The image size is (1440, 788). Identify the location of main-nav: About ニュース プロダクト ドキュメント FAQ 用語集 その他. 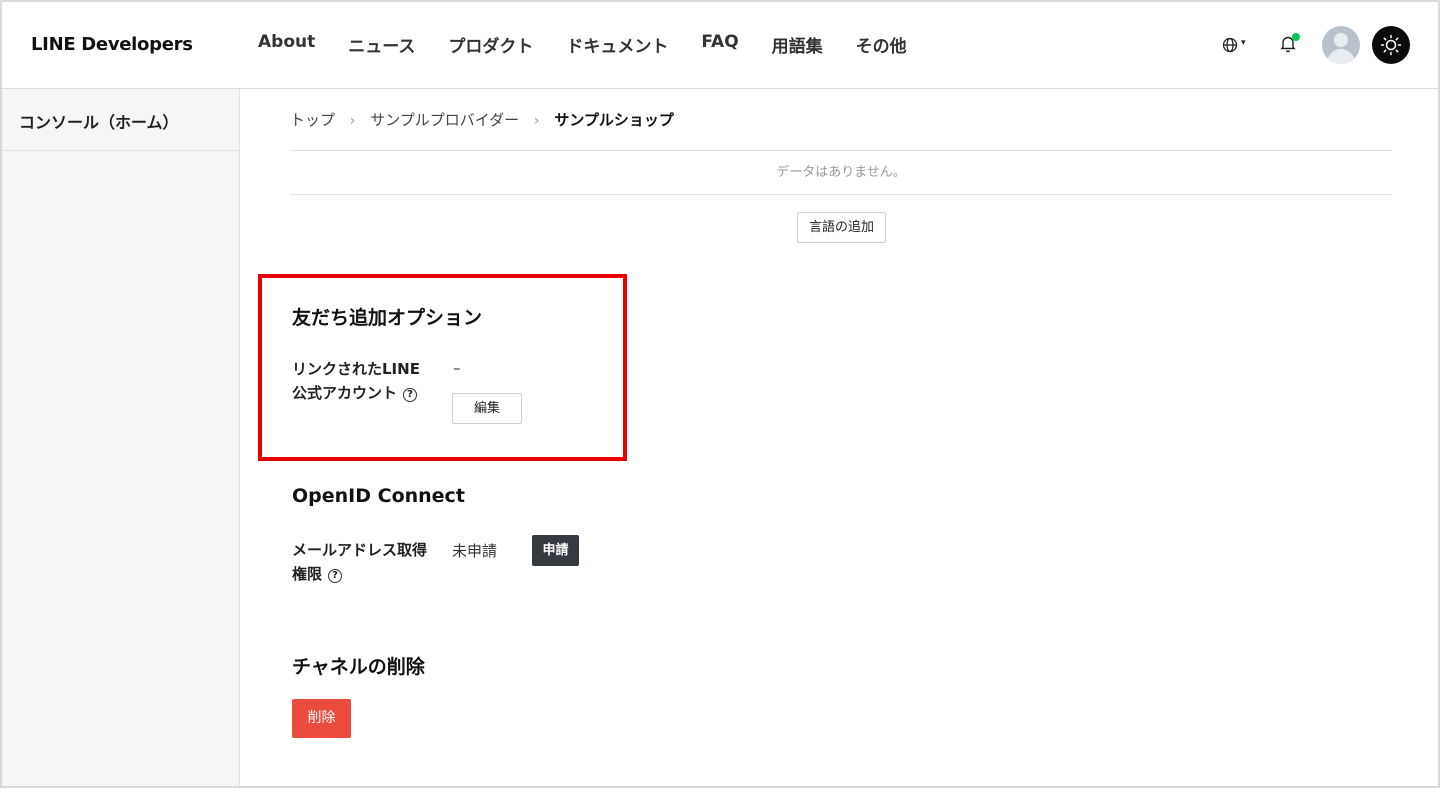
(599, 44).